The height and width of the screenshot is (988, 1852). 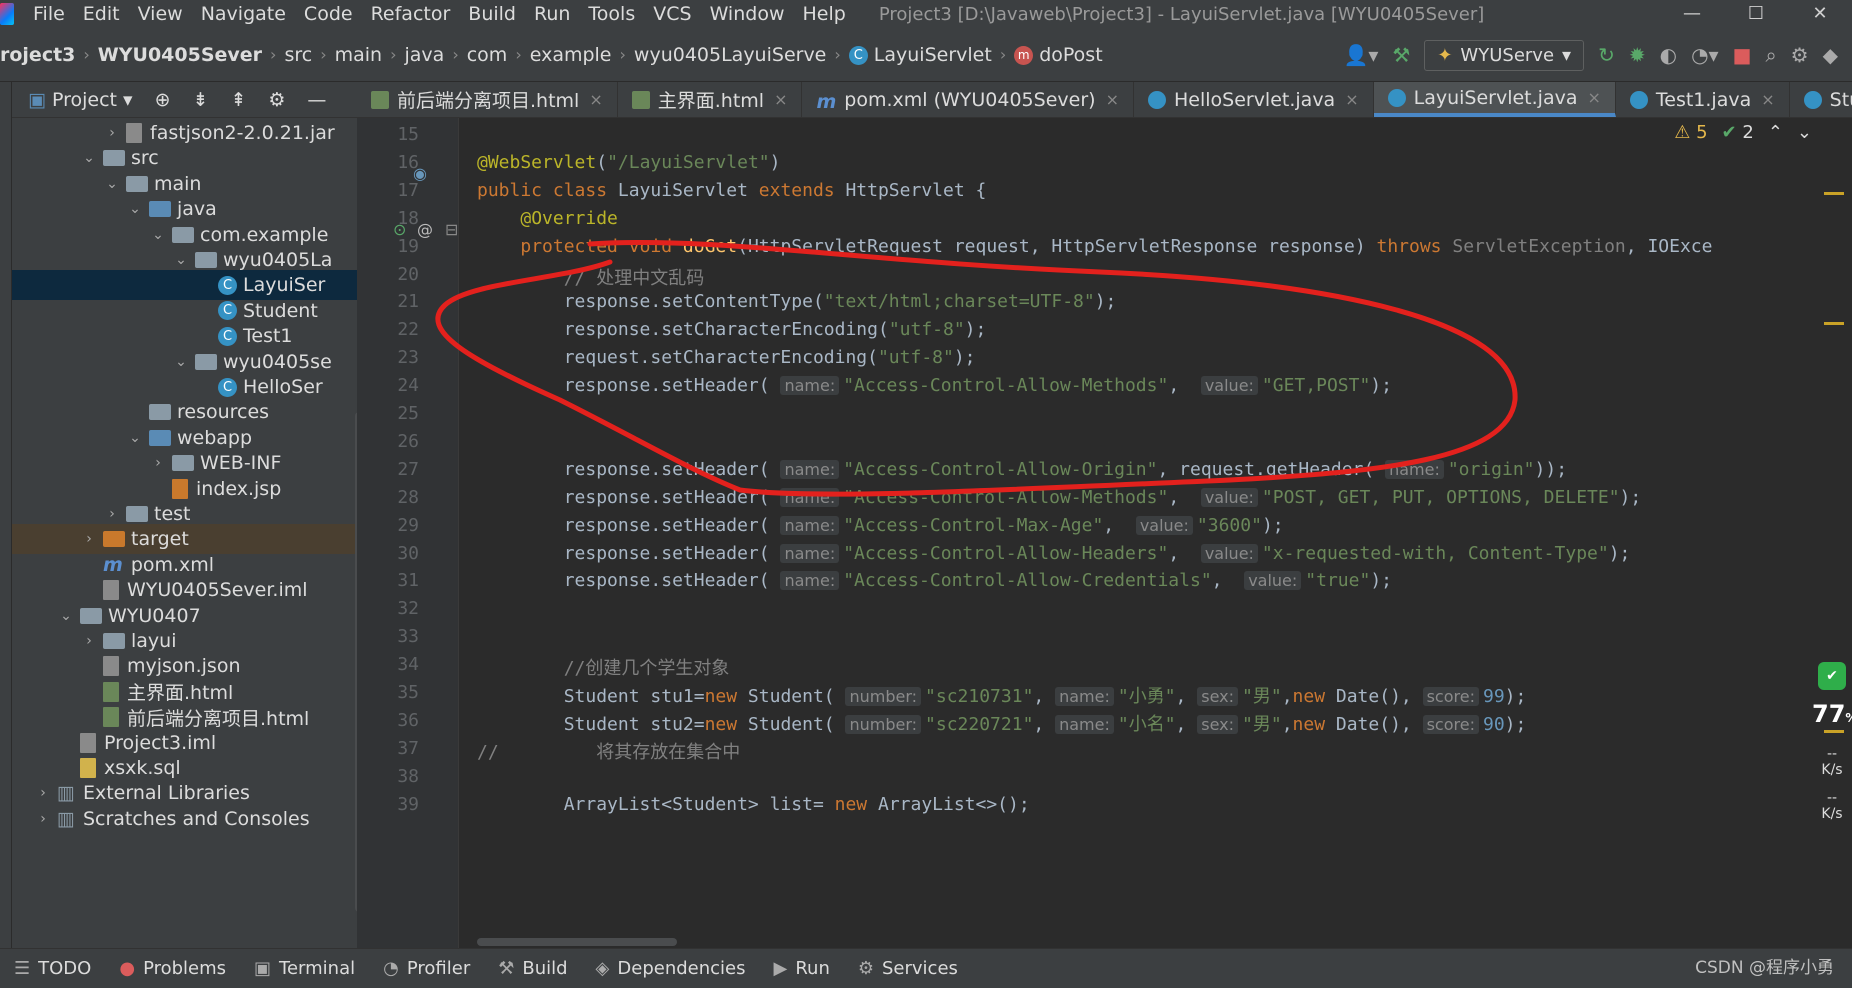 I want to click on close-icon: ✕, so click(x=1820, y=14).